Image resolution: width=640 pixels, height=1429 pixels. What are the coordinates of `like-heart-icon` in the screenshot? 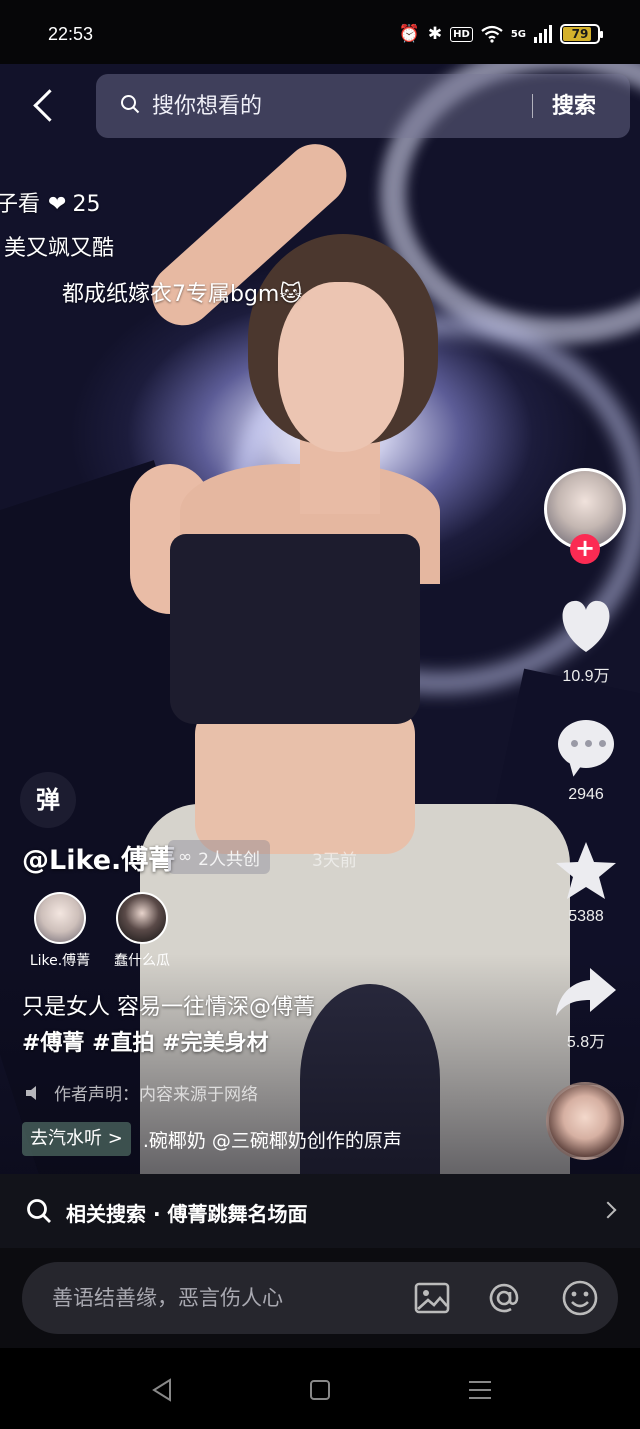 It's located at (586, 626).